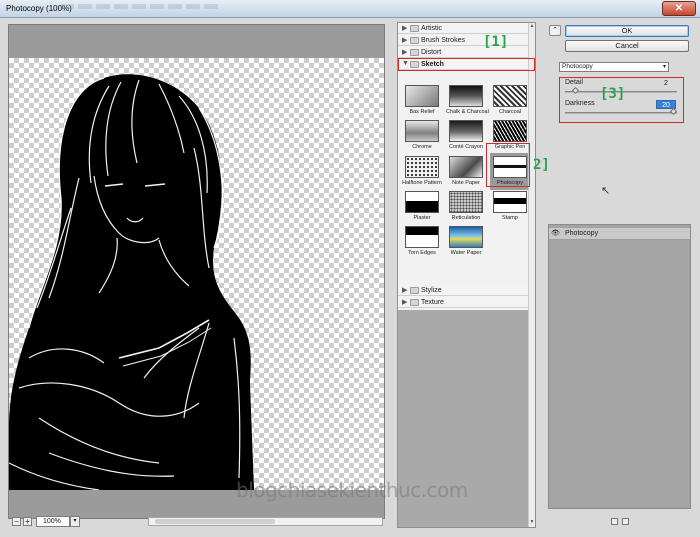  Describe the element at coordinates (422, 147) in the screenshot. I see `filter-name: Chrome` at that location.